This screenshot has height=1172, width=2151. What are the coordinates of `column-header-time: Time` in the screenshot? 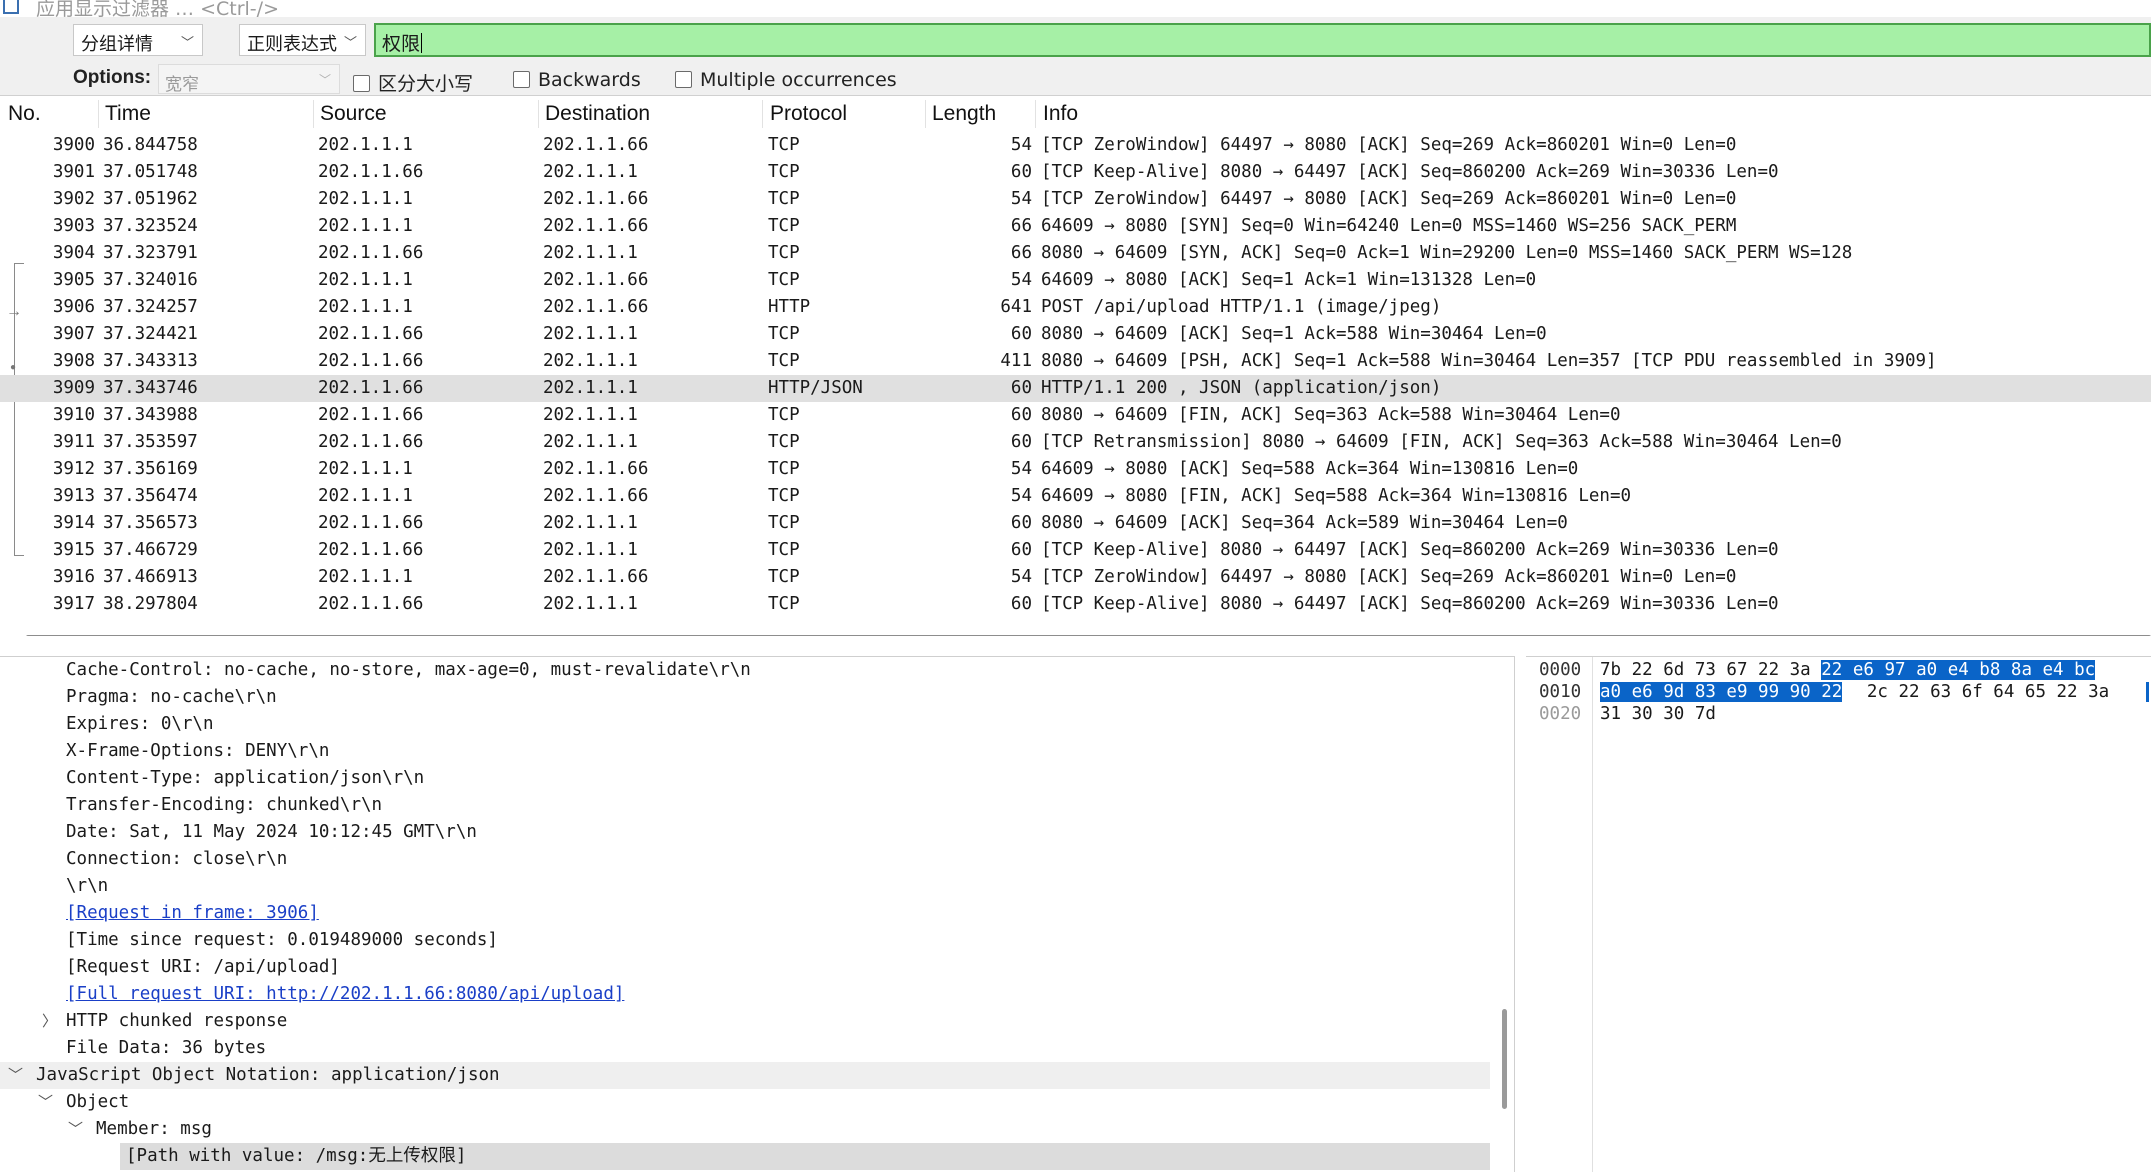 It's located at (128, 114).